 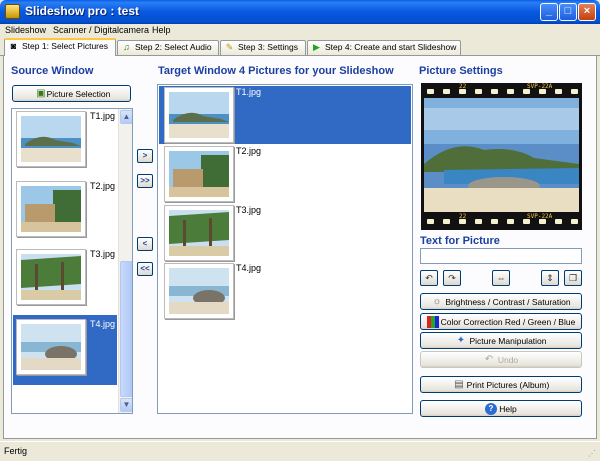 I want to click on title-bar: Slideshow pro : test _ □ ×, so click(x=300, y=12).